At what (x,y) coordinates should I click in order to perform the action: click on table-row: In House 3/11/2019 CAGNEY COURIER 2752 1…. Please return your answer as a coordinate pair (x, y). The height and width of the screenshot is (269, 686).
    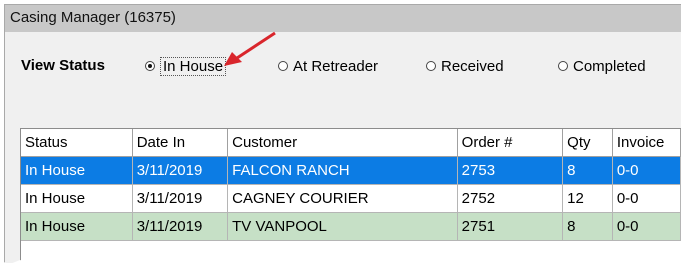
    Looking at the image, I should click on (351, 198).